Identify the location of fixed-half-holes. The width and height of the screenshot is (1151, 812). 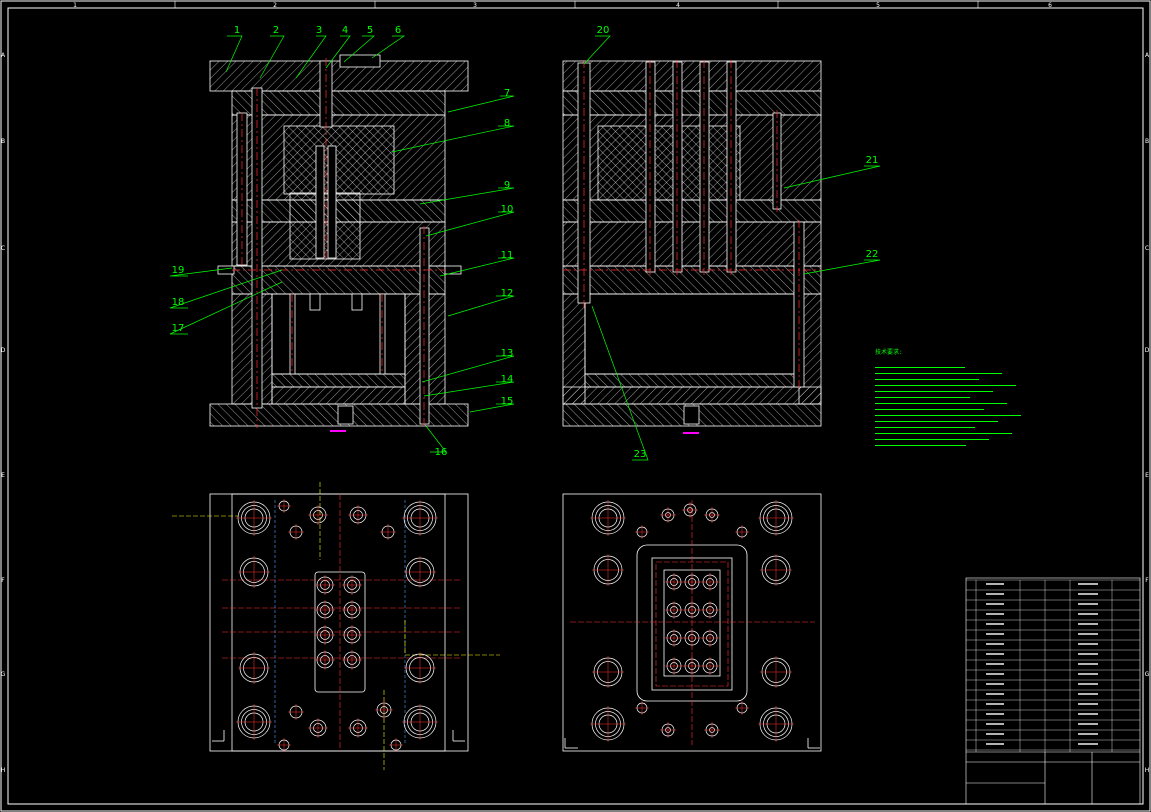
(337, 625).